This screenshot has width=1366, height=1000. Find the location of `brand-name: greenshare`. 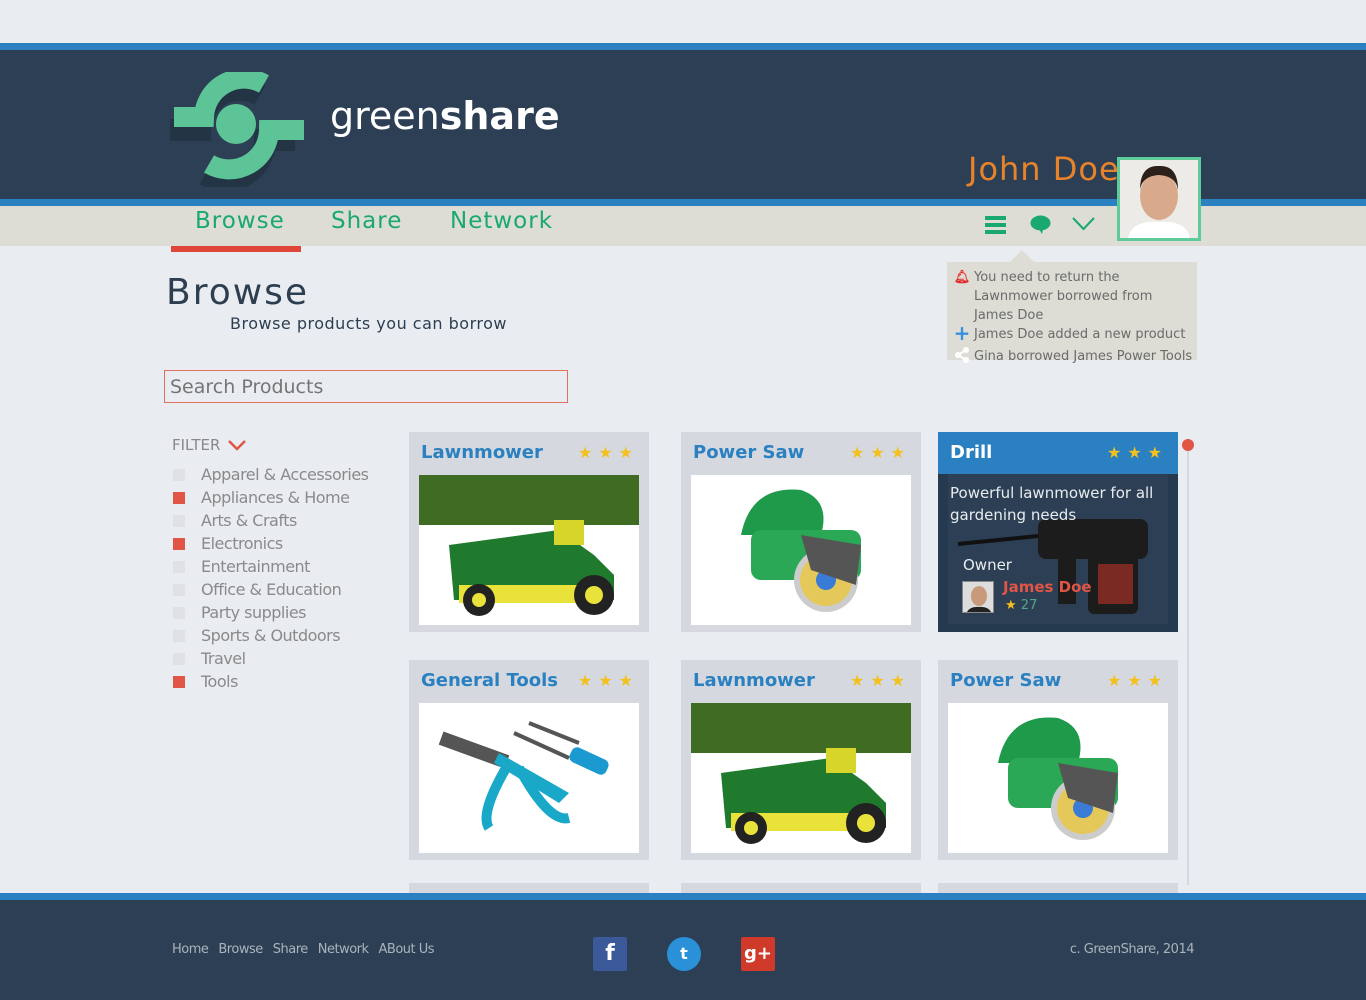

brand-name: greenshare is located at coordinates (445, 116).